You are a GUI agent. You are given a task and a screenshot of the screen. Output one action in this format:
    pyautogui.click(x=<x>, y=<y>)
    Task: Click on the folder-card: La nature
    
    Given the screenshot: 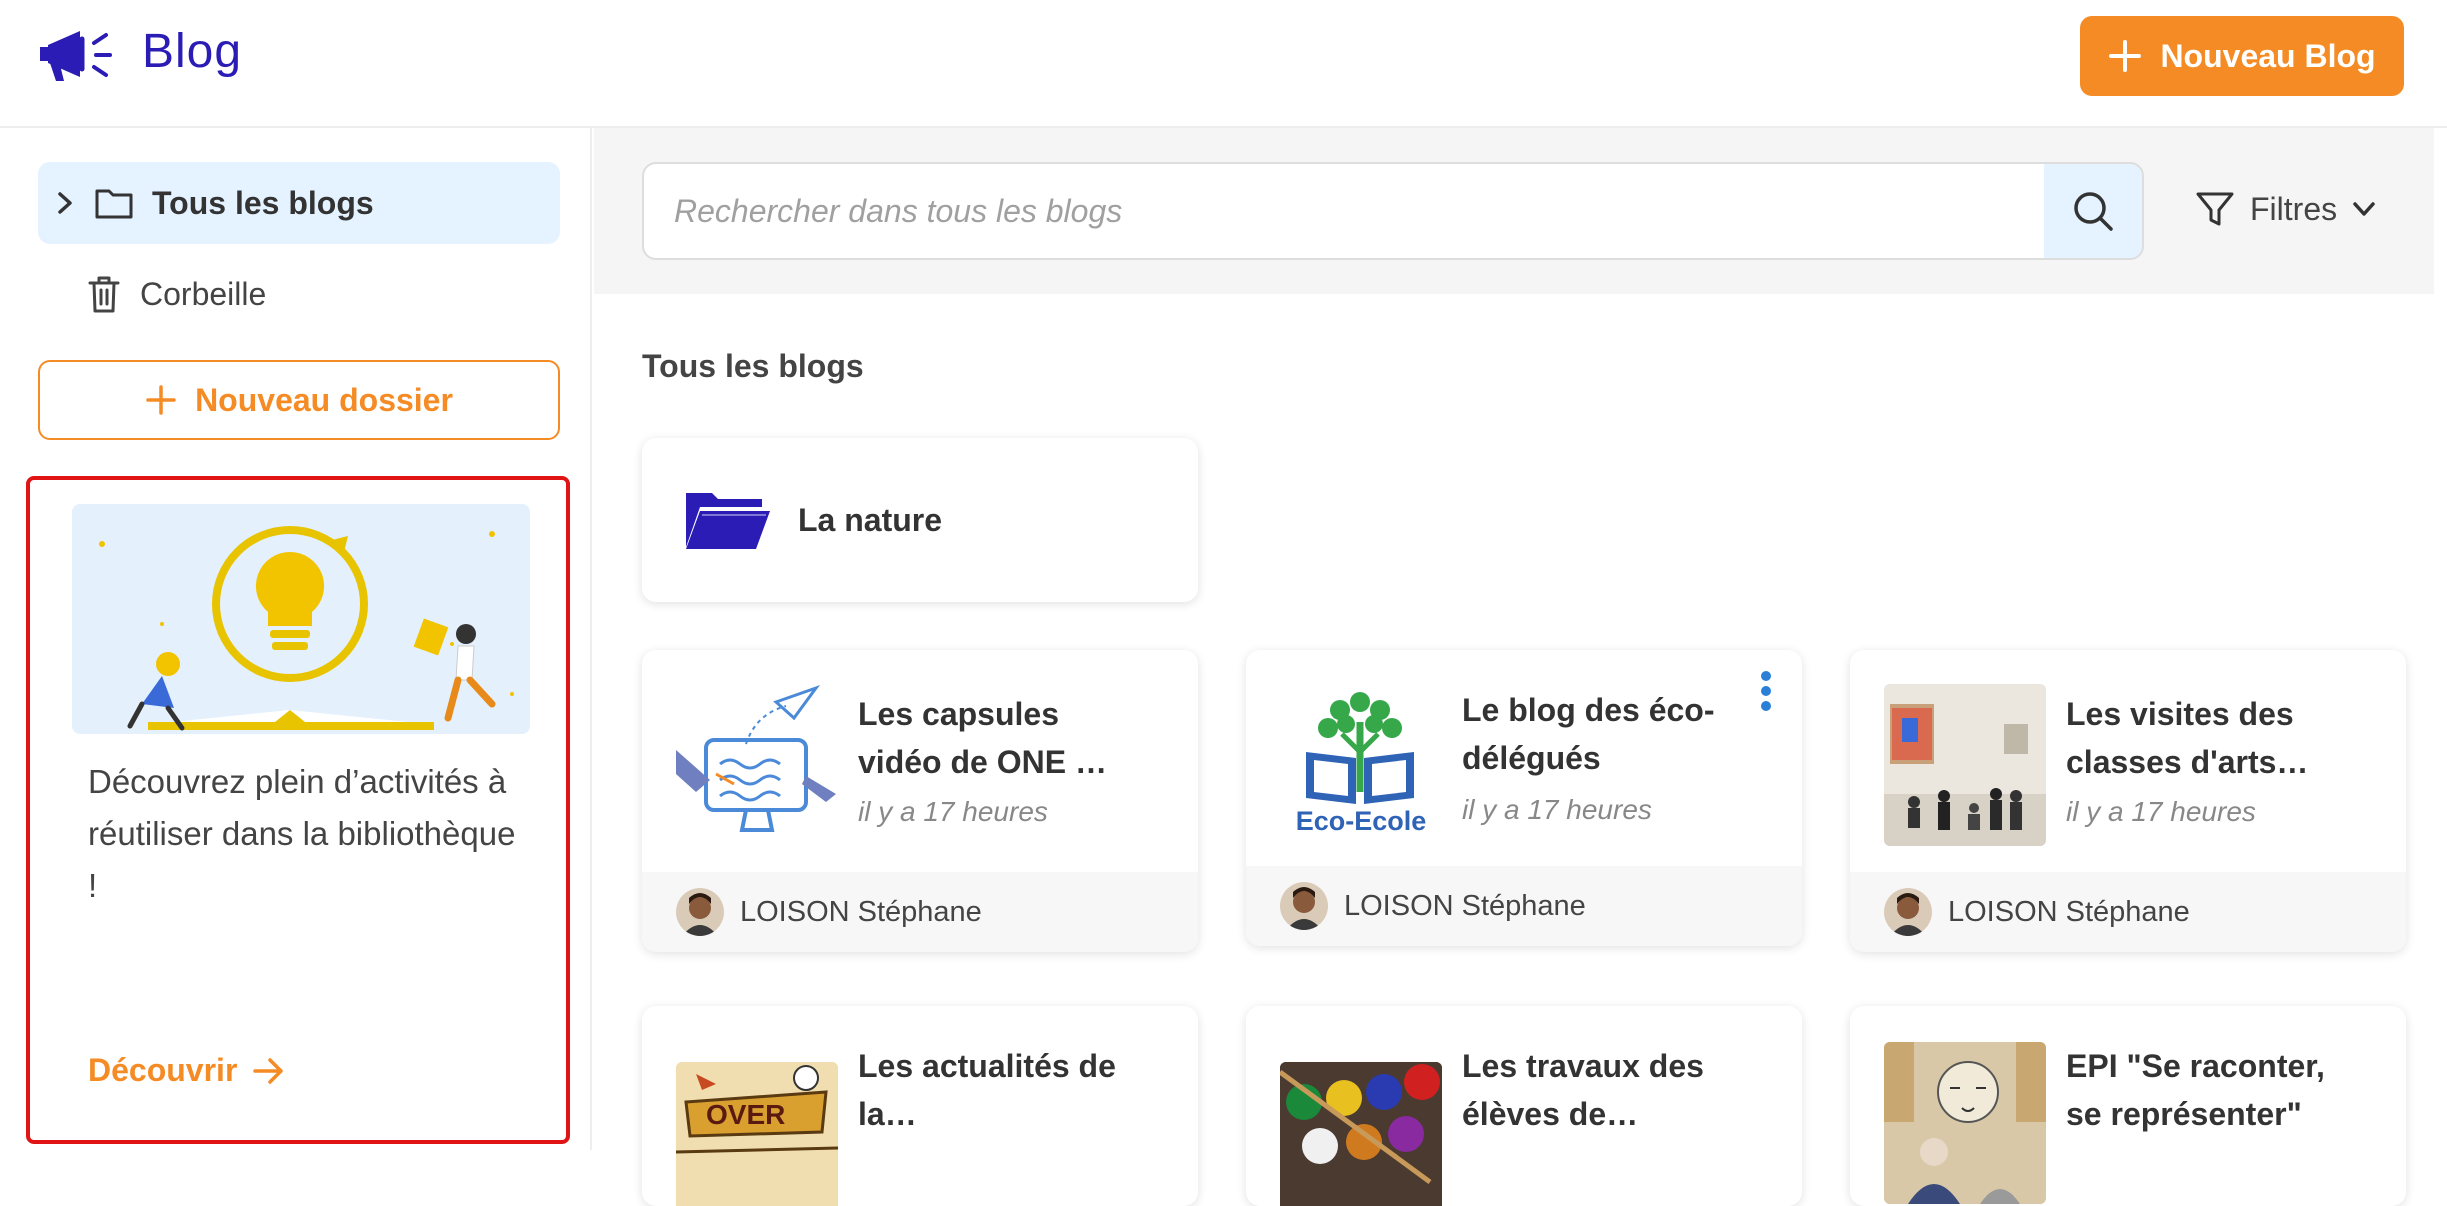 What is the action you would take?
    pyautogui.click(x=920, y=520)
    